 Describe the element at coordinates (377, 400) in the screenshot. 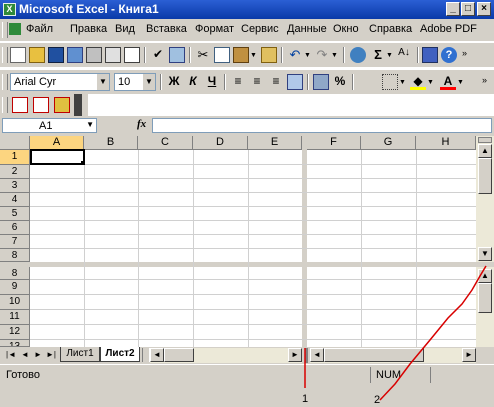

I see `annotation-label-2: 2` at that location.